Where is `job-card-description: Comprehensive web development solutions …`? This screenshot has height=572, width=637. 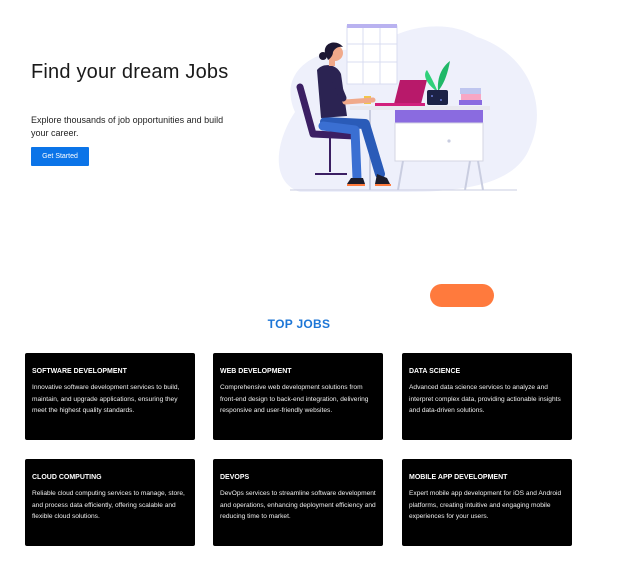
job-card-description: Comprehensive web development solutions … is located at coordinates (294, 399).